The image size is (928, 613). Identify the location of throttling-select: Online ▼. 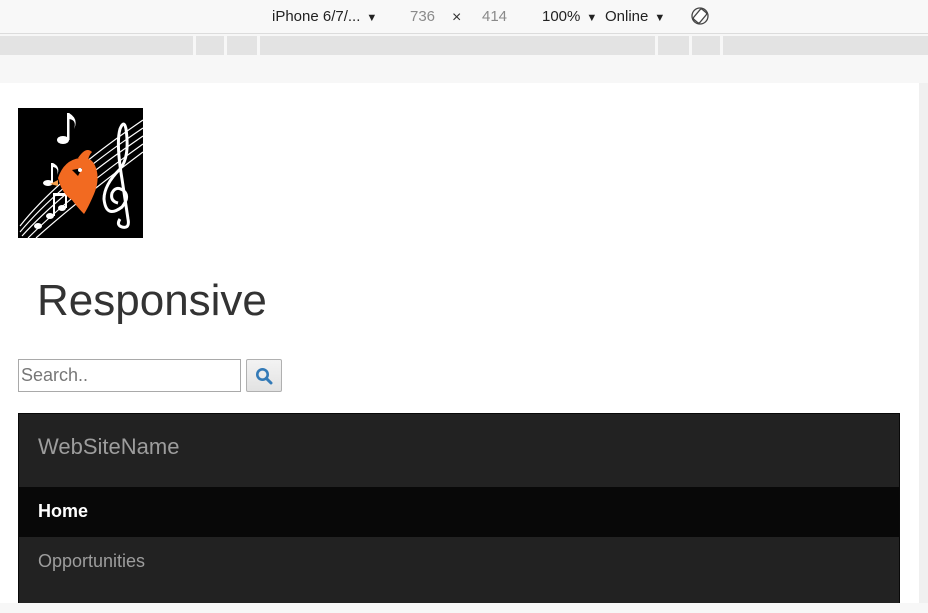
(635, 17).